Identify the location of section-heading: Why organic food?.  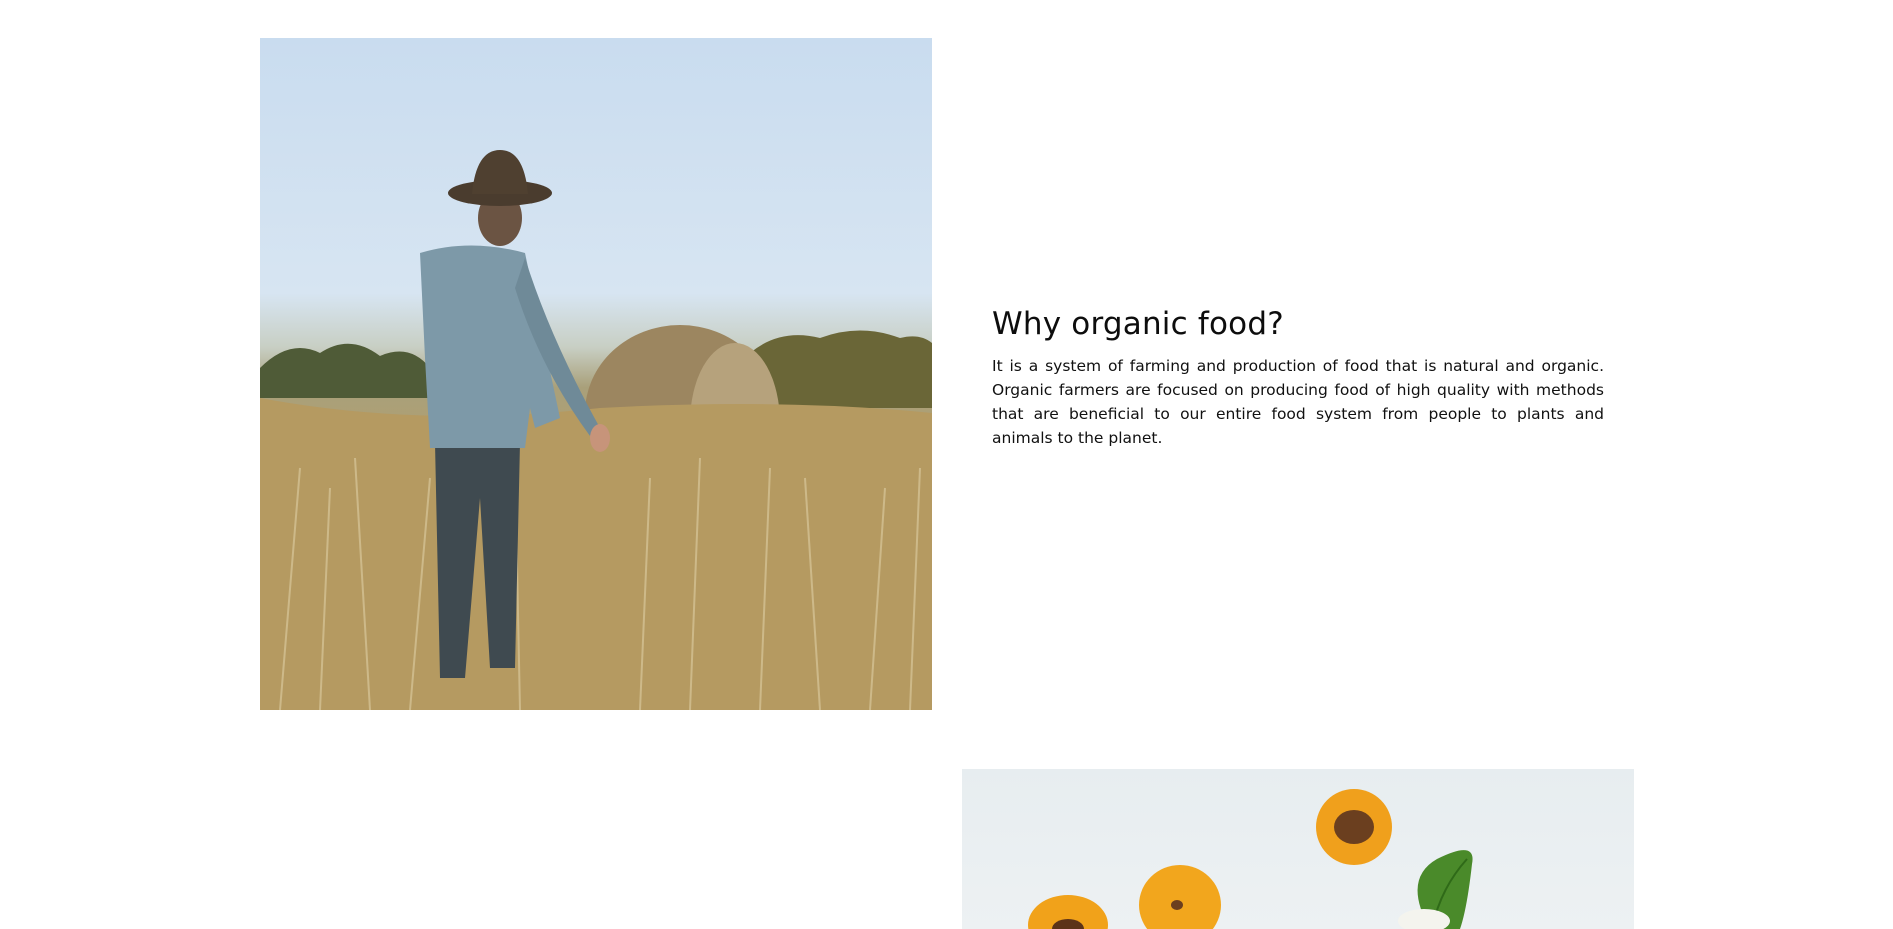
(1138, 324).